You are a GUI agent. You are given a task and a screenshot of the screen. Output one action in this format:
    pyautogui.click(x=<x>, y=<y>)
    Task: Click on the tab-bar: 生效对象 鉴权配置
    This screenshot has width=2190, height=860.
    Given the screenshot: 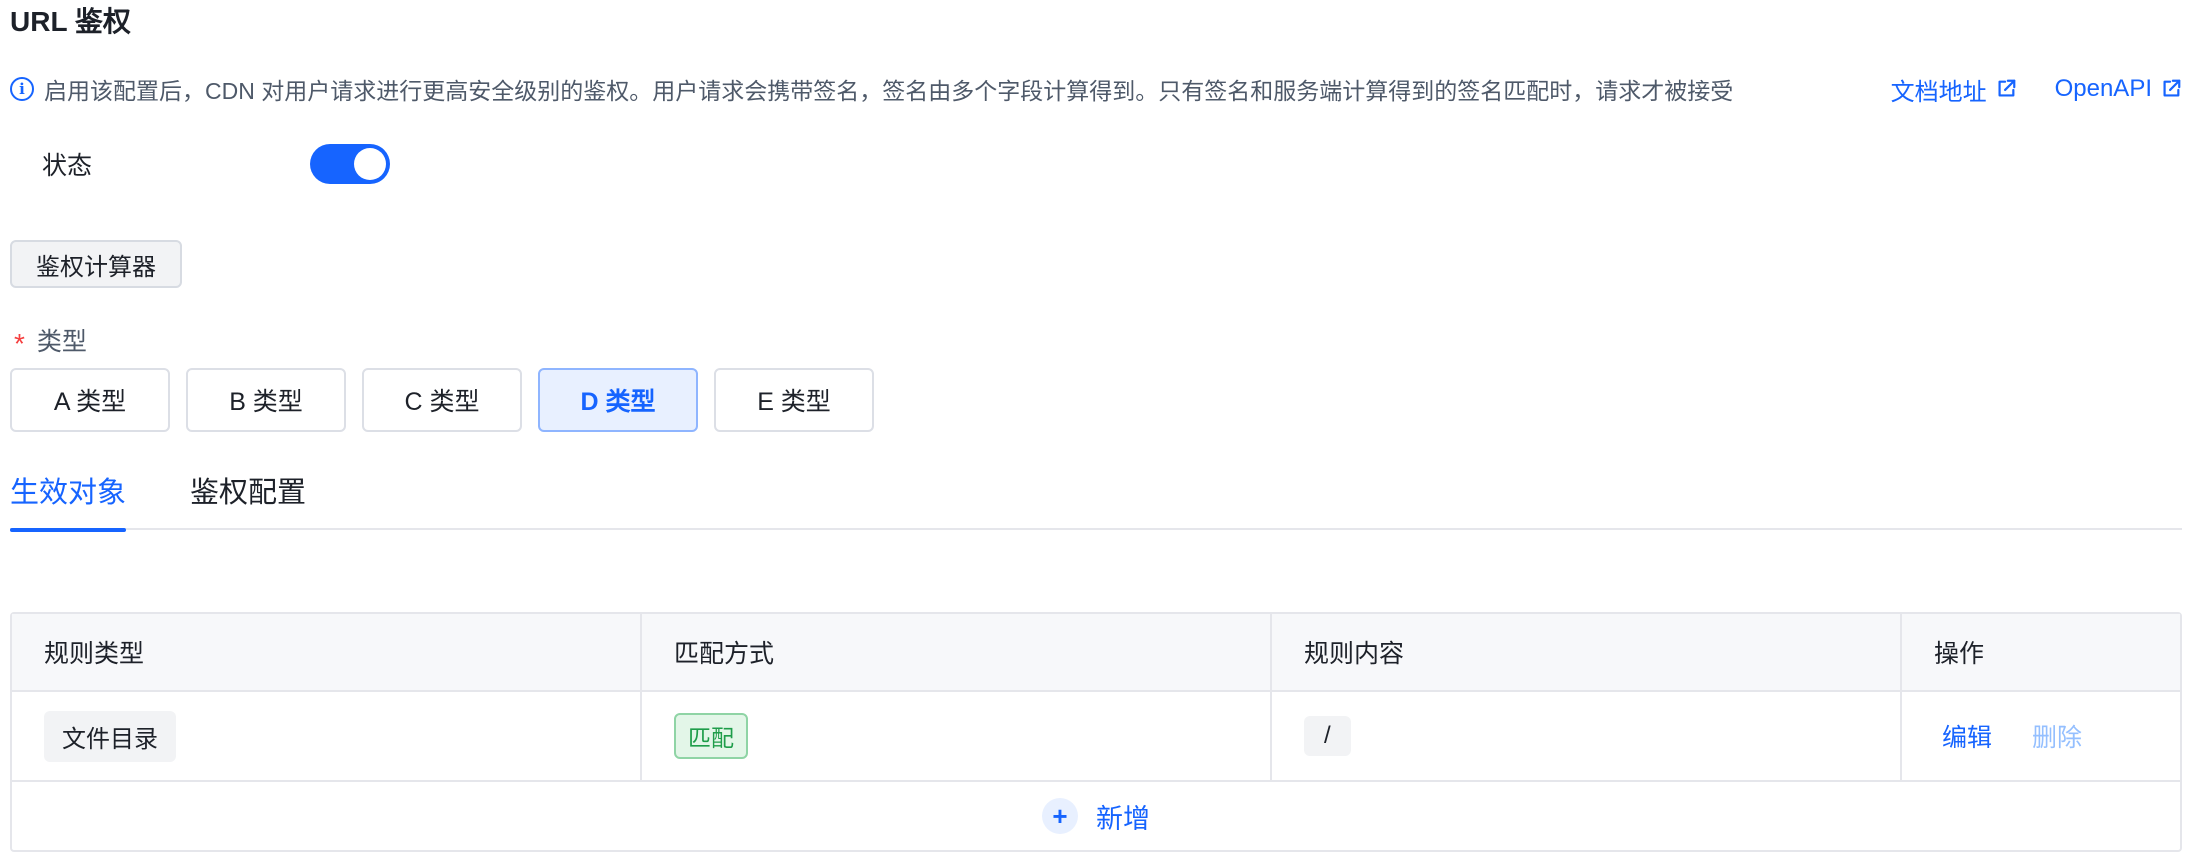 What is the action you would take?
    pyautogui.click(x=1096, y=501)
    